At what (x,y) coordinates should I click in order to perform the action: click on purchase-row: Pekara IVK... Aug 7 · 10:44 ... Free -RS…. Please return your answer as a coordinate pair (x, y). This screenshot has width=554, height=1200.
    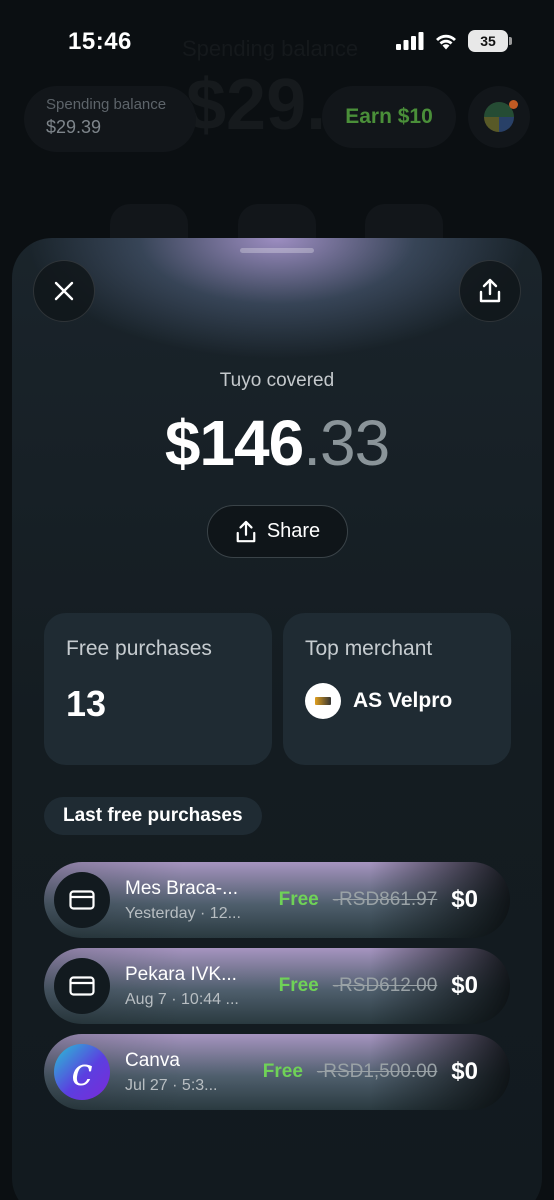
    Looking at the image, I should click on (277, 986).